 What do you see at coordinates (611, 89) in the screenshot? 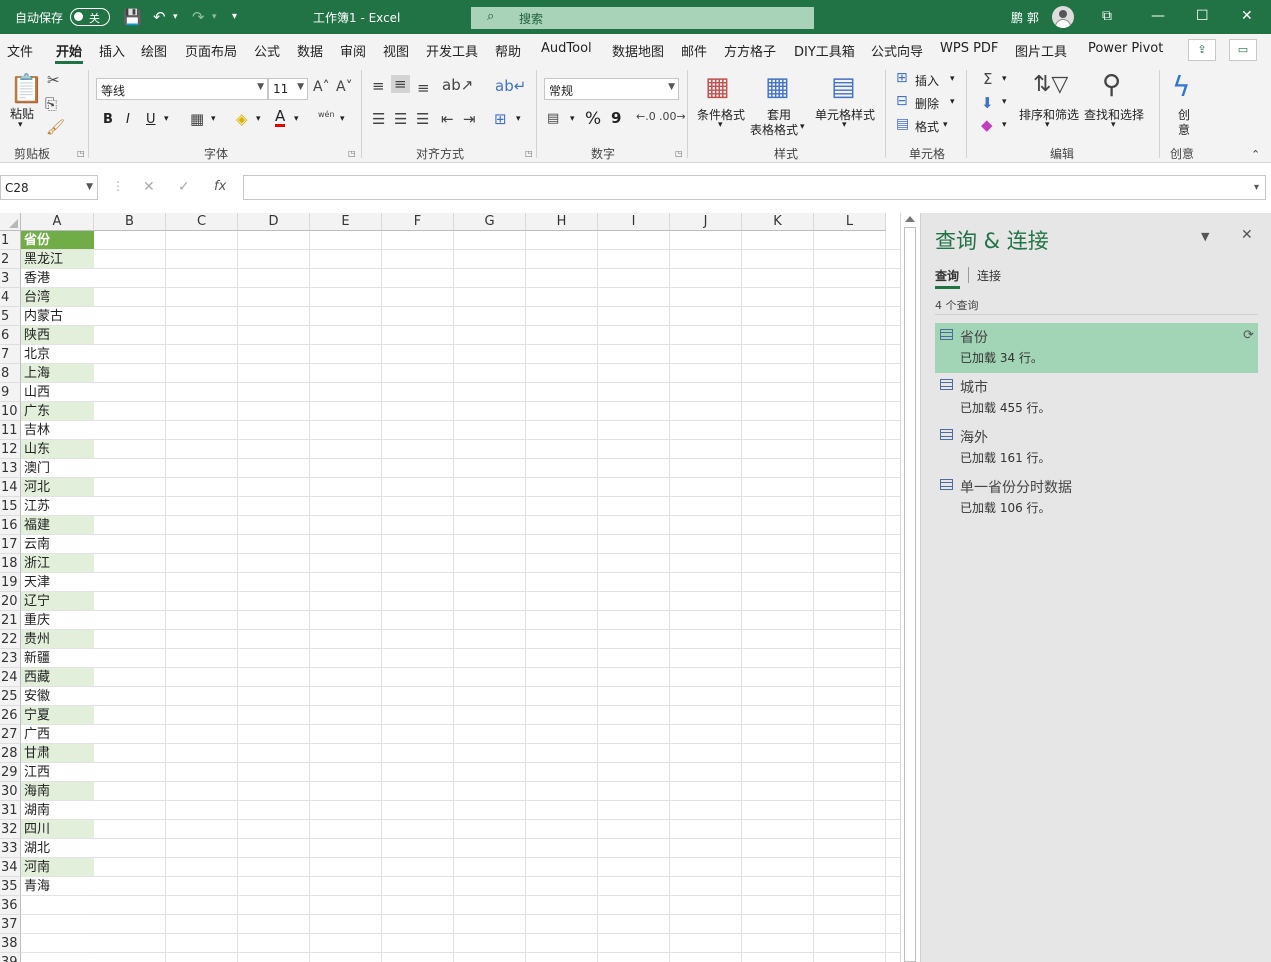
I see `number-format-combo: 常规 ▼` at bounding box center [611, 89].